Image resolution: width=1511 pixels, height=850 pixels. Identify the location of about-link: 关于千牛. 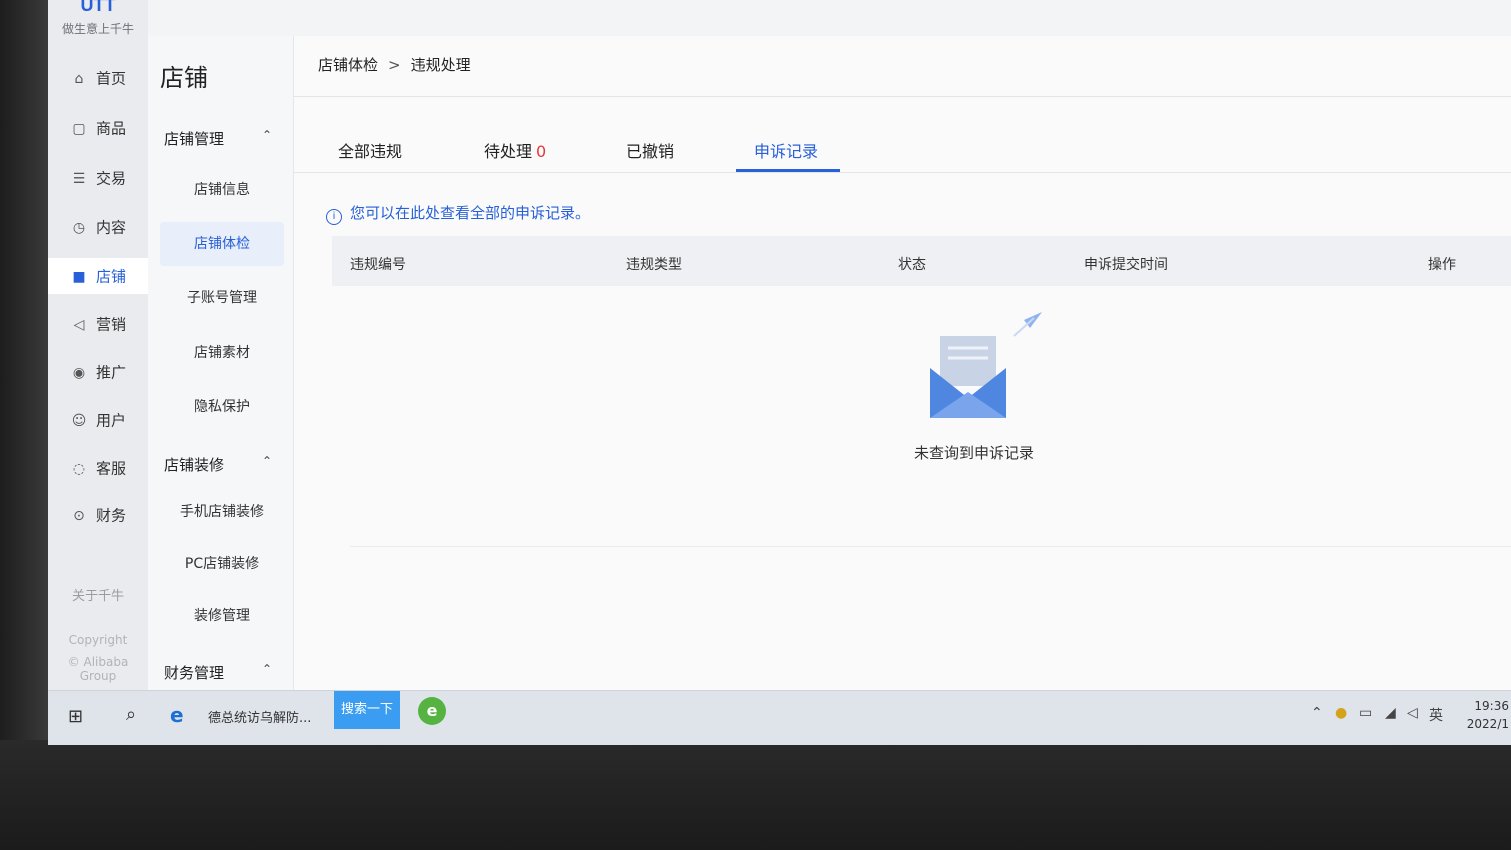
(98, 594).